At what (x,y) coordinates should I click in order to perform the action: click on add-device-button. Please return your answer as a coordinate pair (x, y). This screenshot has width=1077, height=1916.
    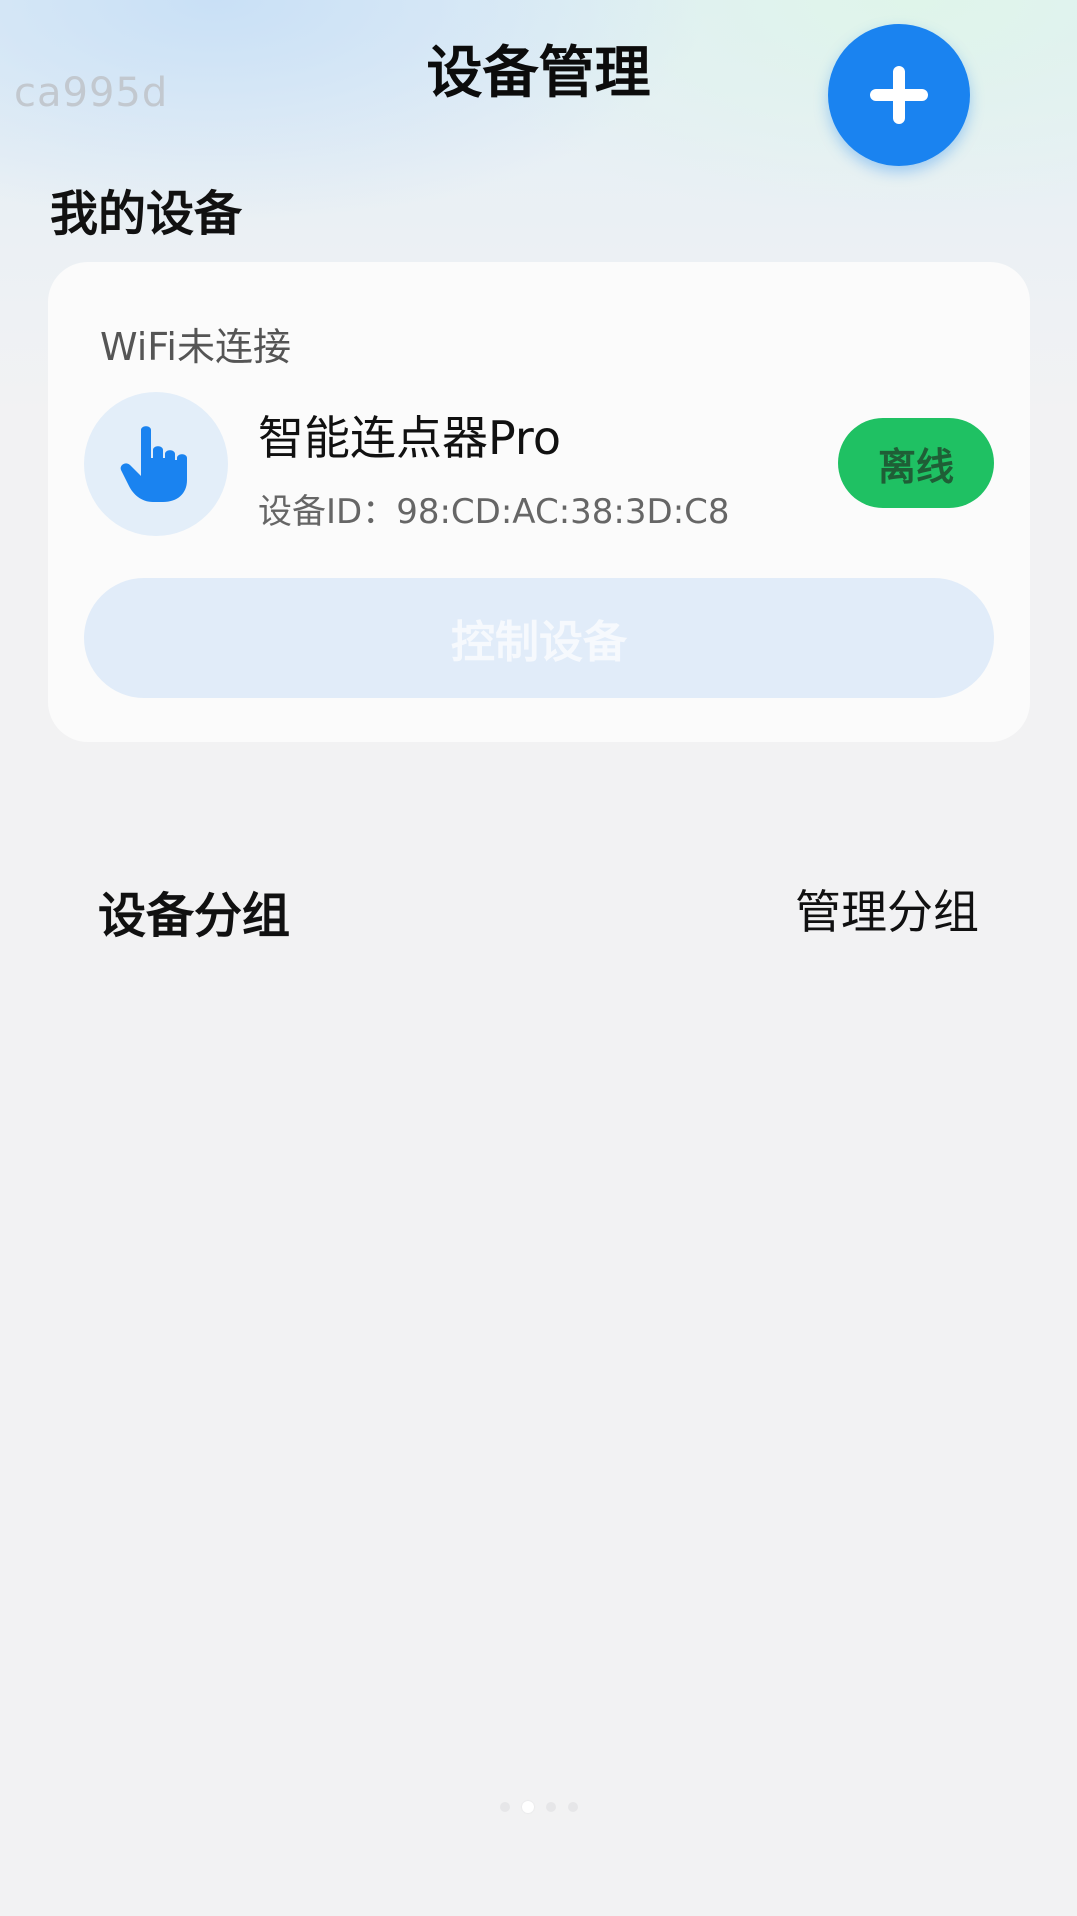
    Looking at the image, I should click on (899, 95).